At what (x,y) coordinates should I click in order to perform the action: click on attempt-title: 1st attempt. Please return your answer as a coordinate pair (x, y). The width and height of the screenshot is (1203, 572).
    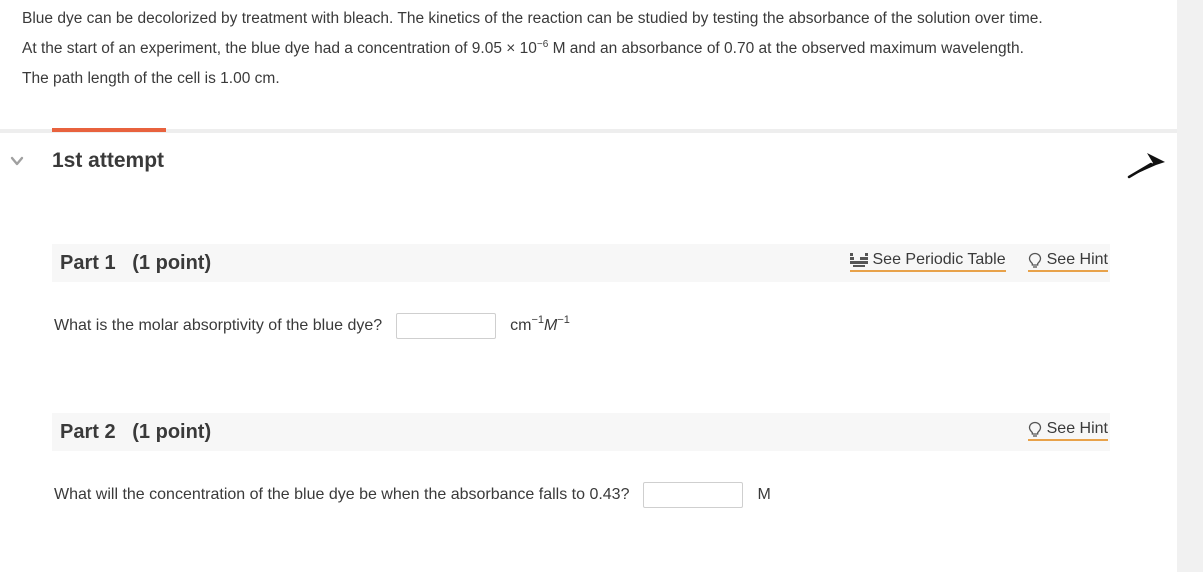
    Looking at the image, I should click on (108, 161).